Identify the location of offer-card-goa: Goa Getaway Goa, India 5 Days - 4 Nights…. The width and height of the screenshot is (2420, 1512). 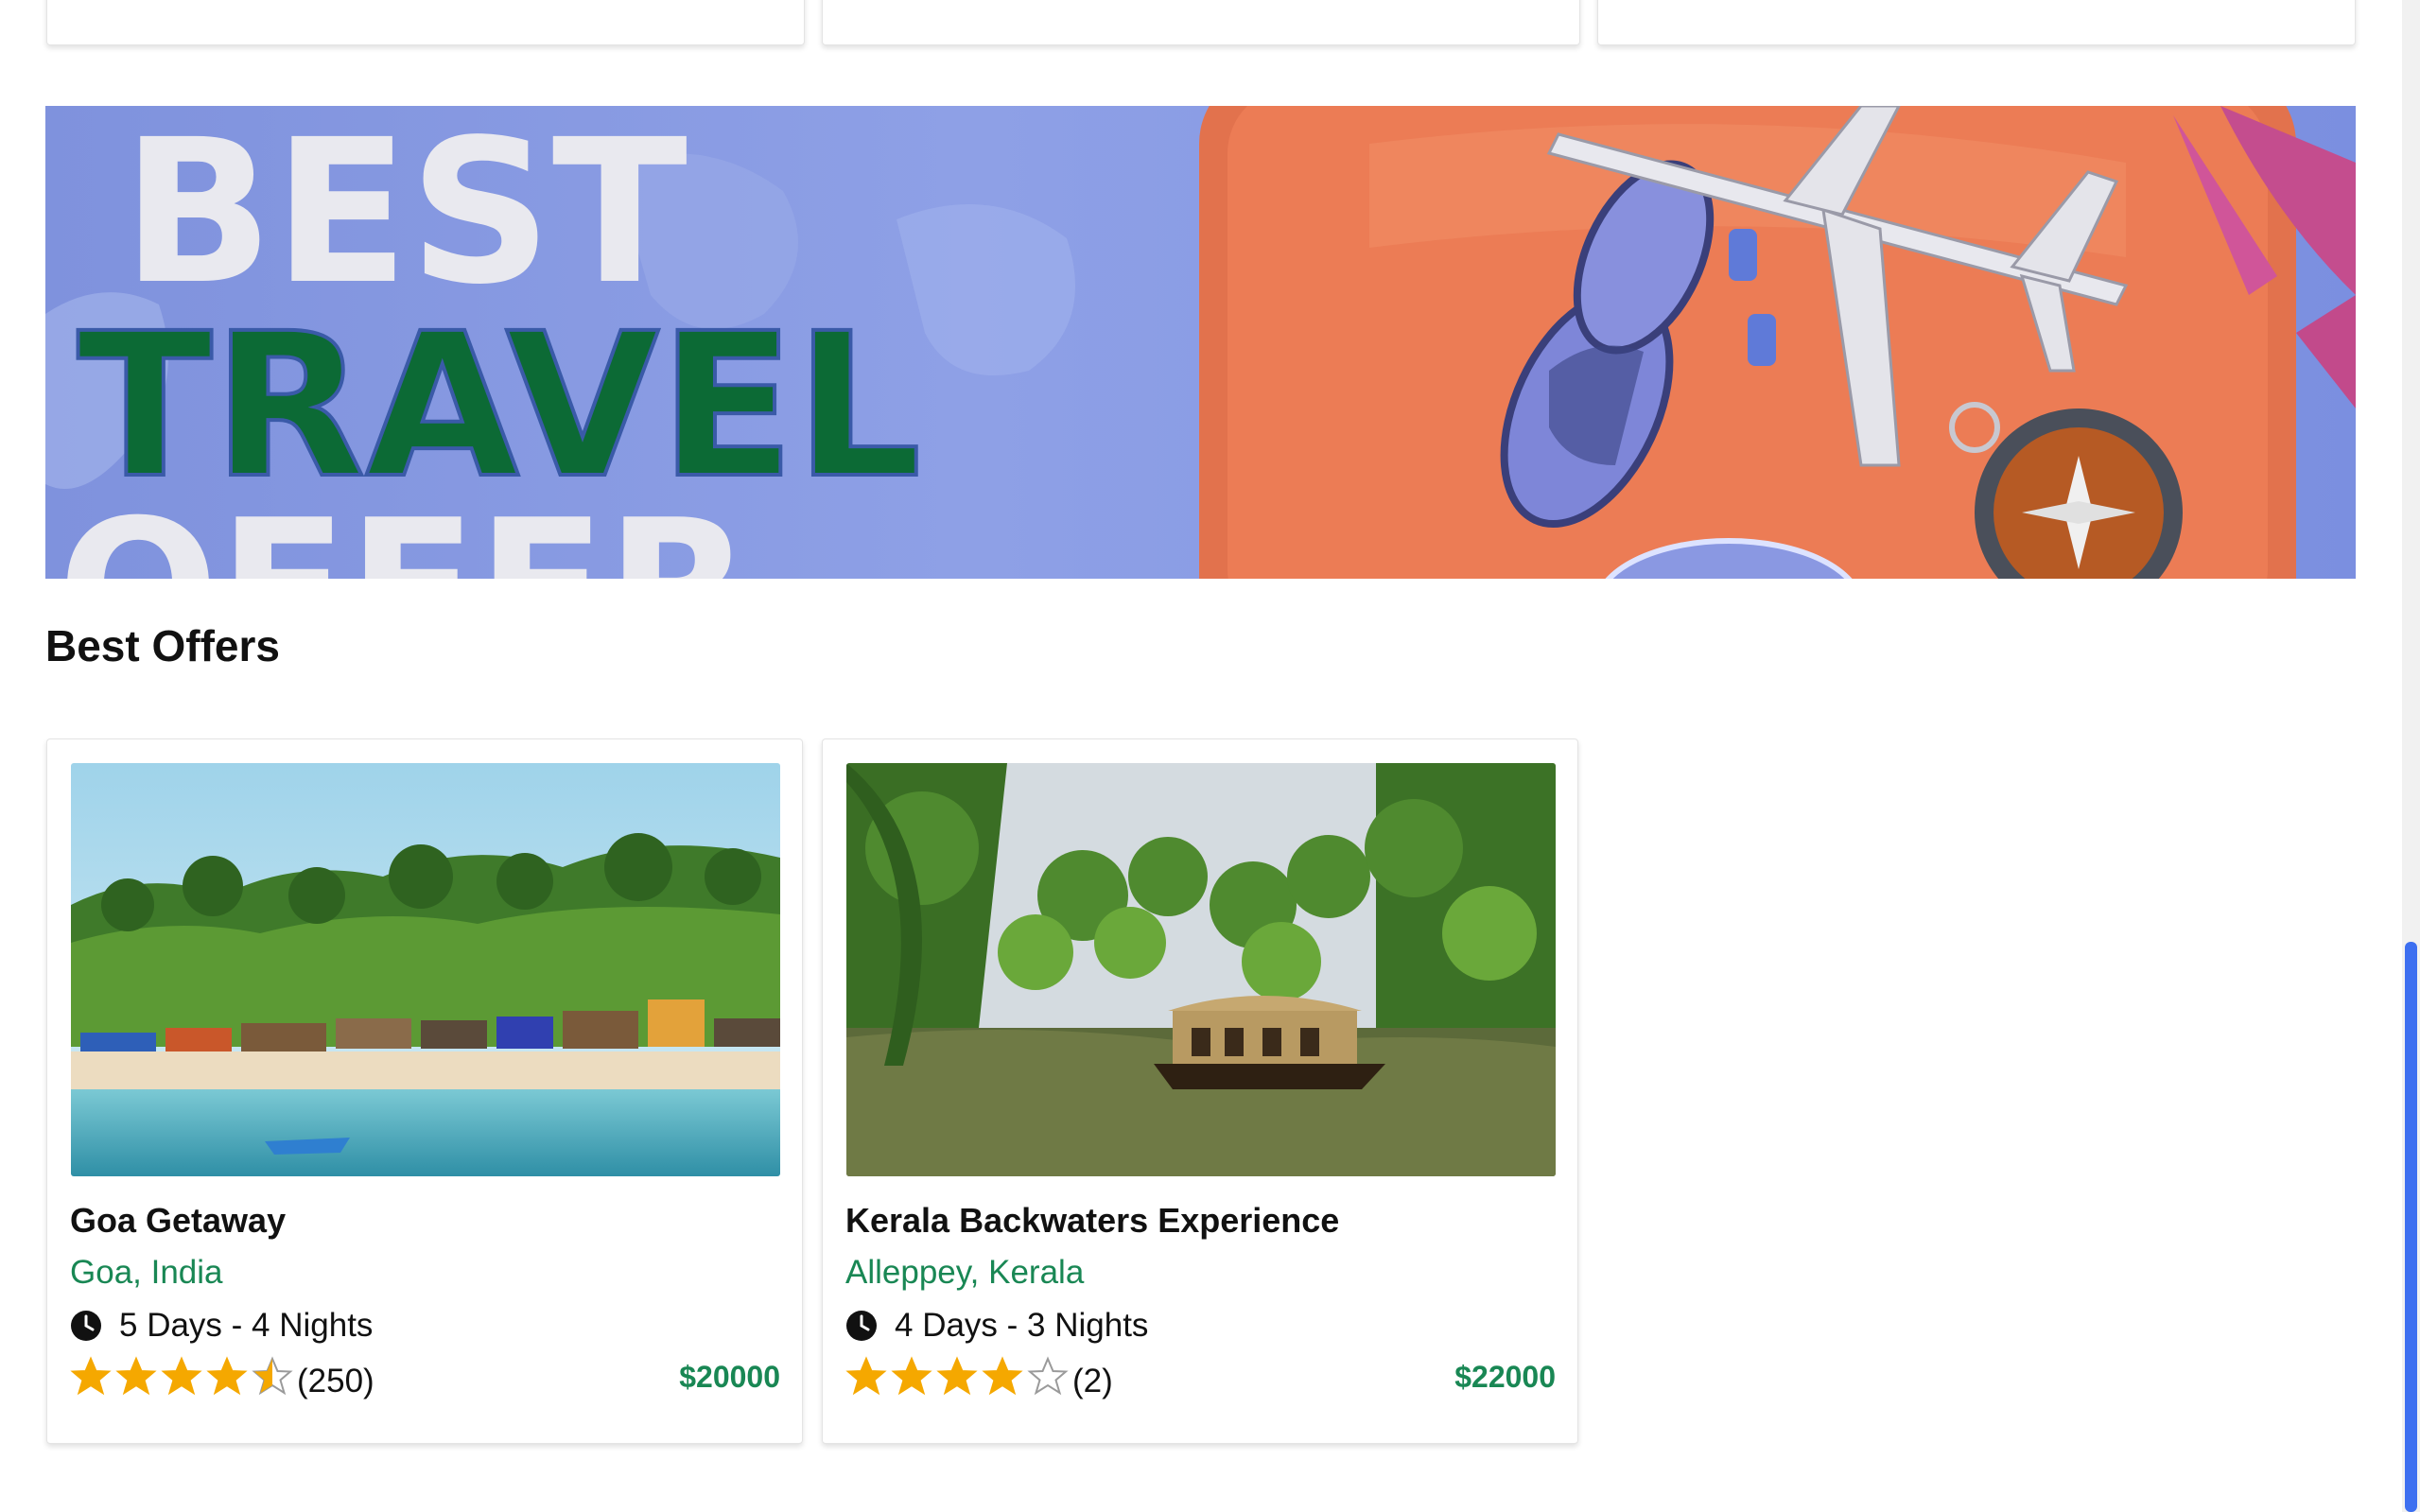
(425, 1092).